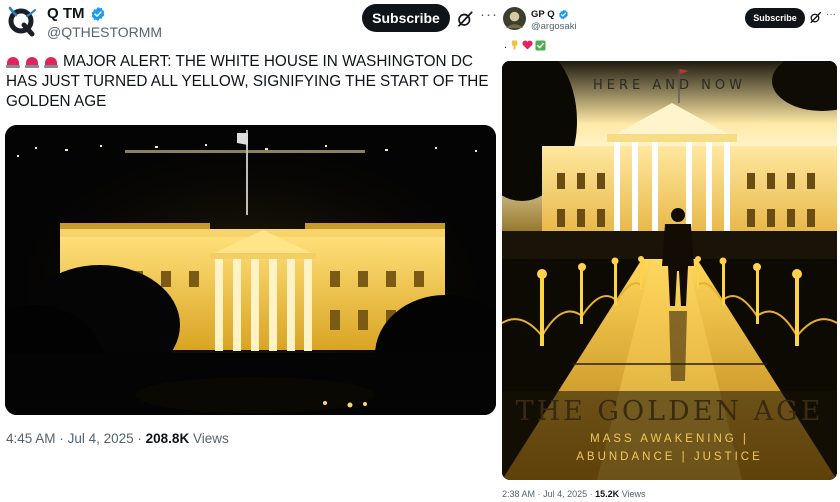 This screenshot has height=502, width=840. I want to click on tweet-body: ., so click(506, 45).